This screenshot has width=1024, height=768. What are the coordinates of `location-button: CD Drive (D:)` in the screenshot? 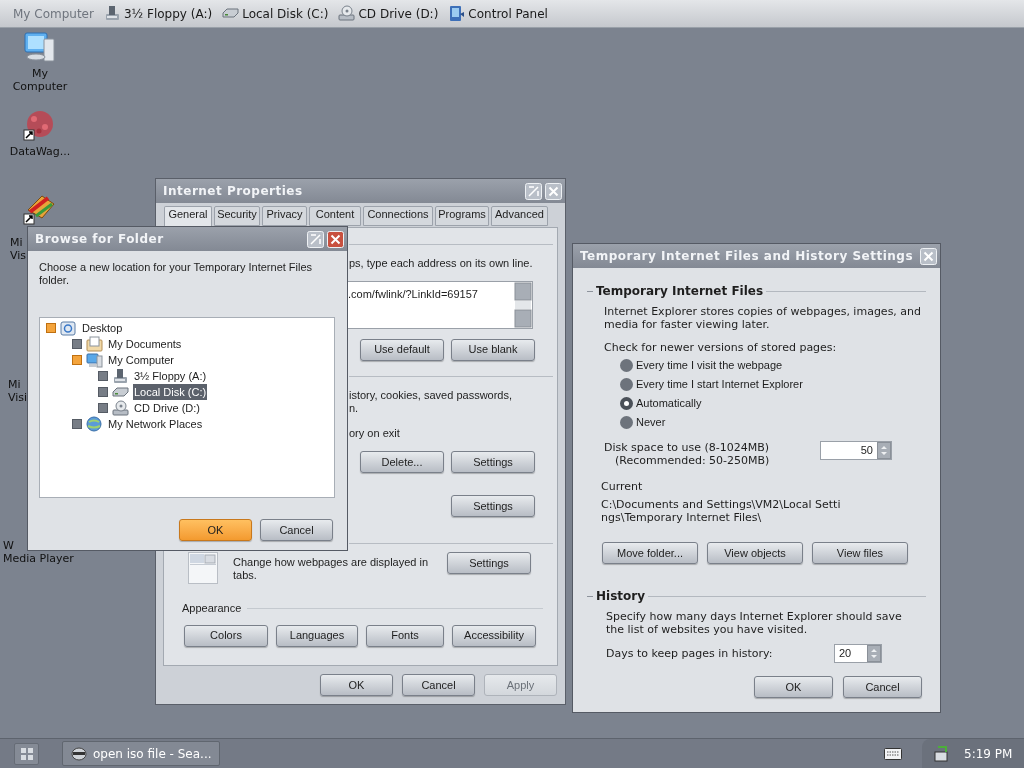 It's located at (388, 13).